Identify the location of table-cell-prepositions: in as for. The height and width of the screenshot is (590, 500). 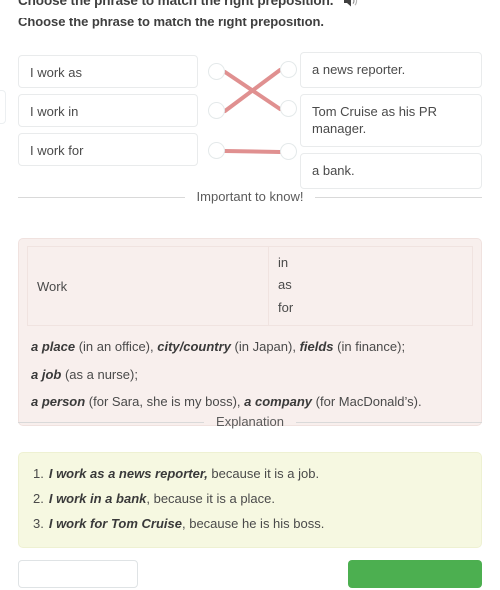
(370, 286).